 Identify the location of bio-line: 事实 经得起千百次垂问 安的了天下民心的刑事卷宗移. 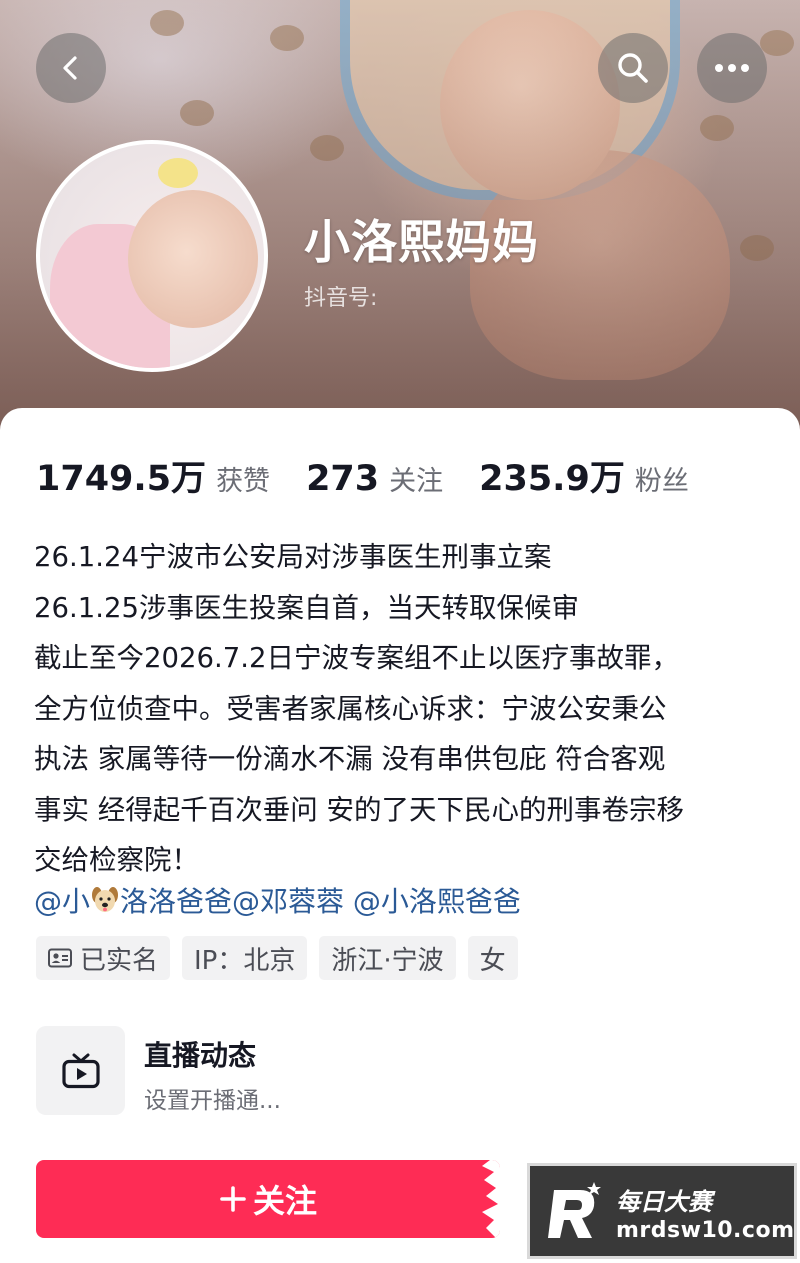
(359, 809).